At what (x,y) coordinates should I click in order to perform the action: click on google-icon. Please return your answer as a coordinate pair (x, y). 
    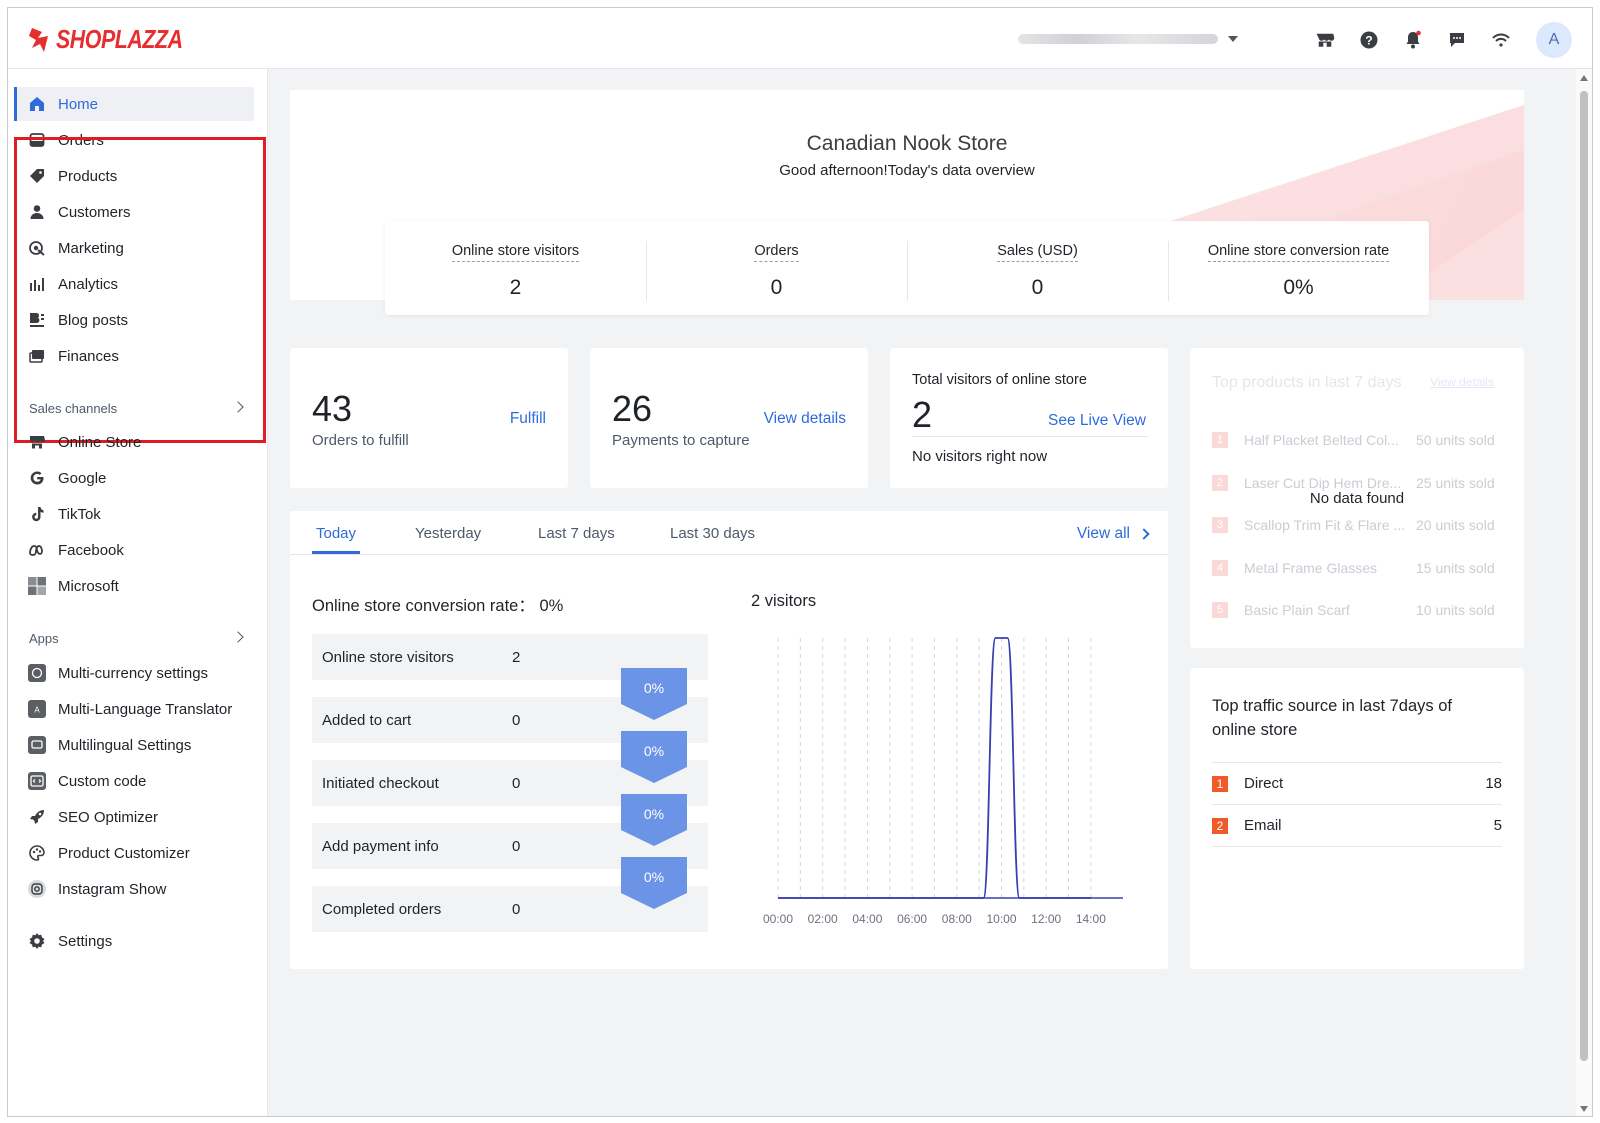
    Looking at the image, I should click on (37, 478).